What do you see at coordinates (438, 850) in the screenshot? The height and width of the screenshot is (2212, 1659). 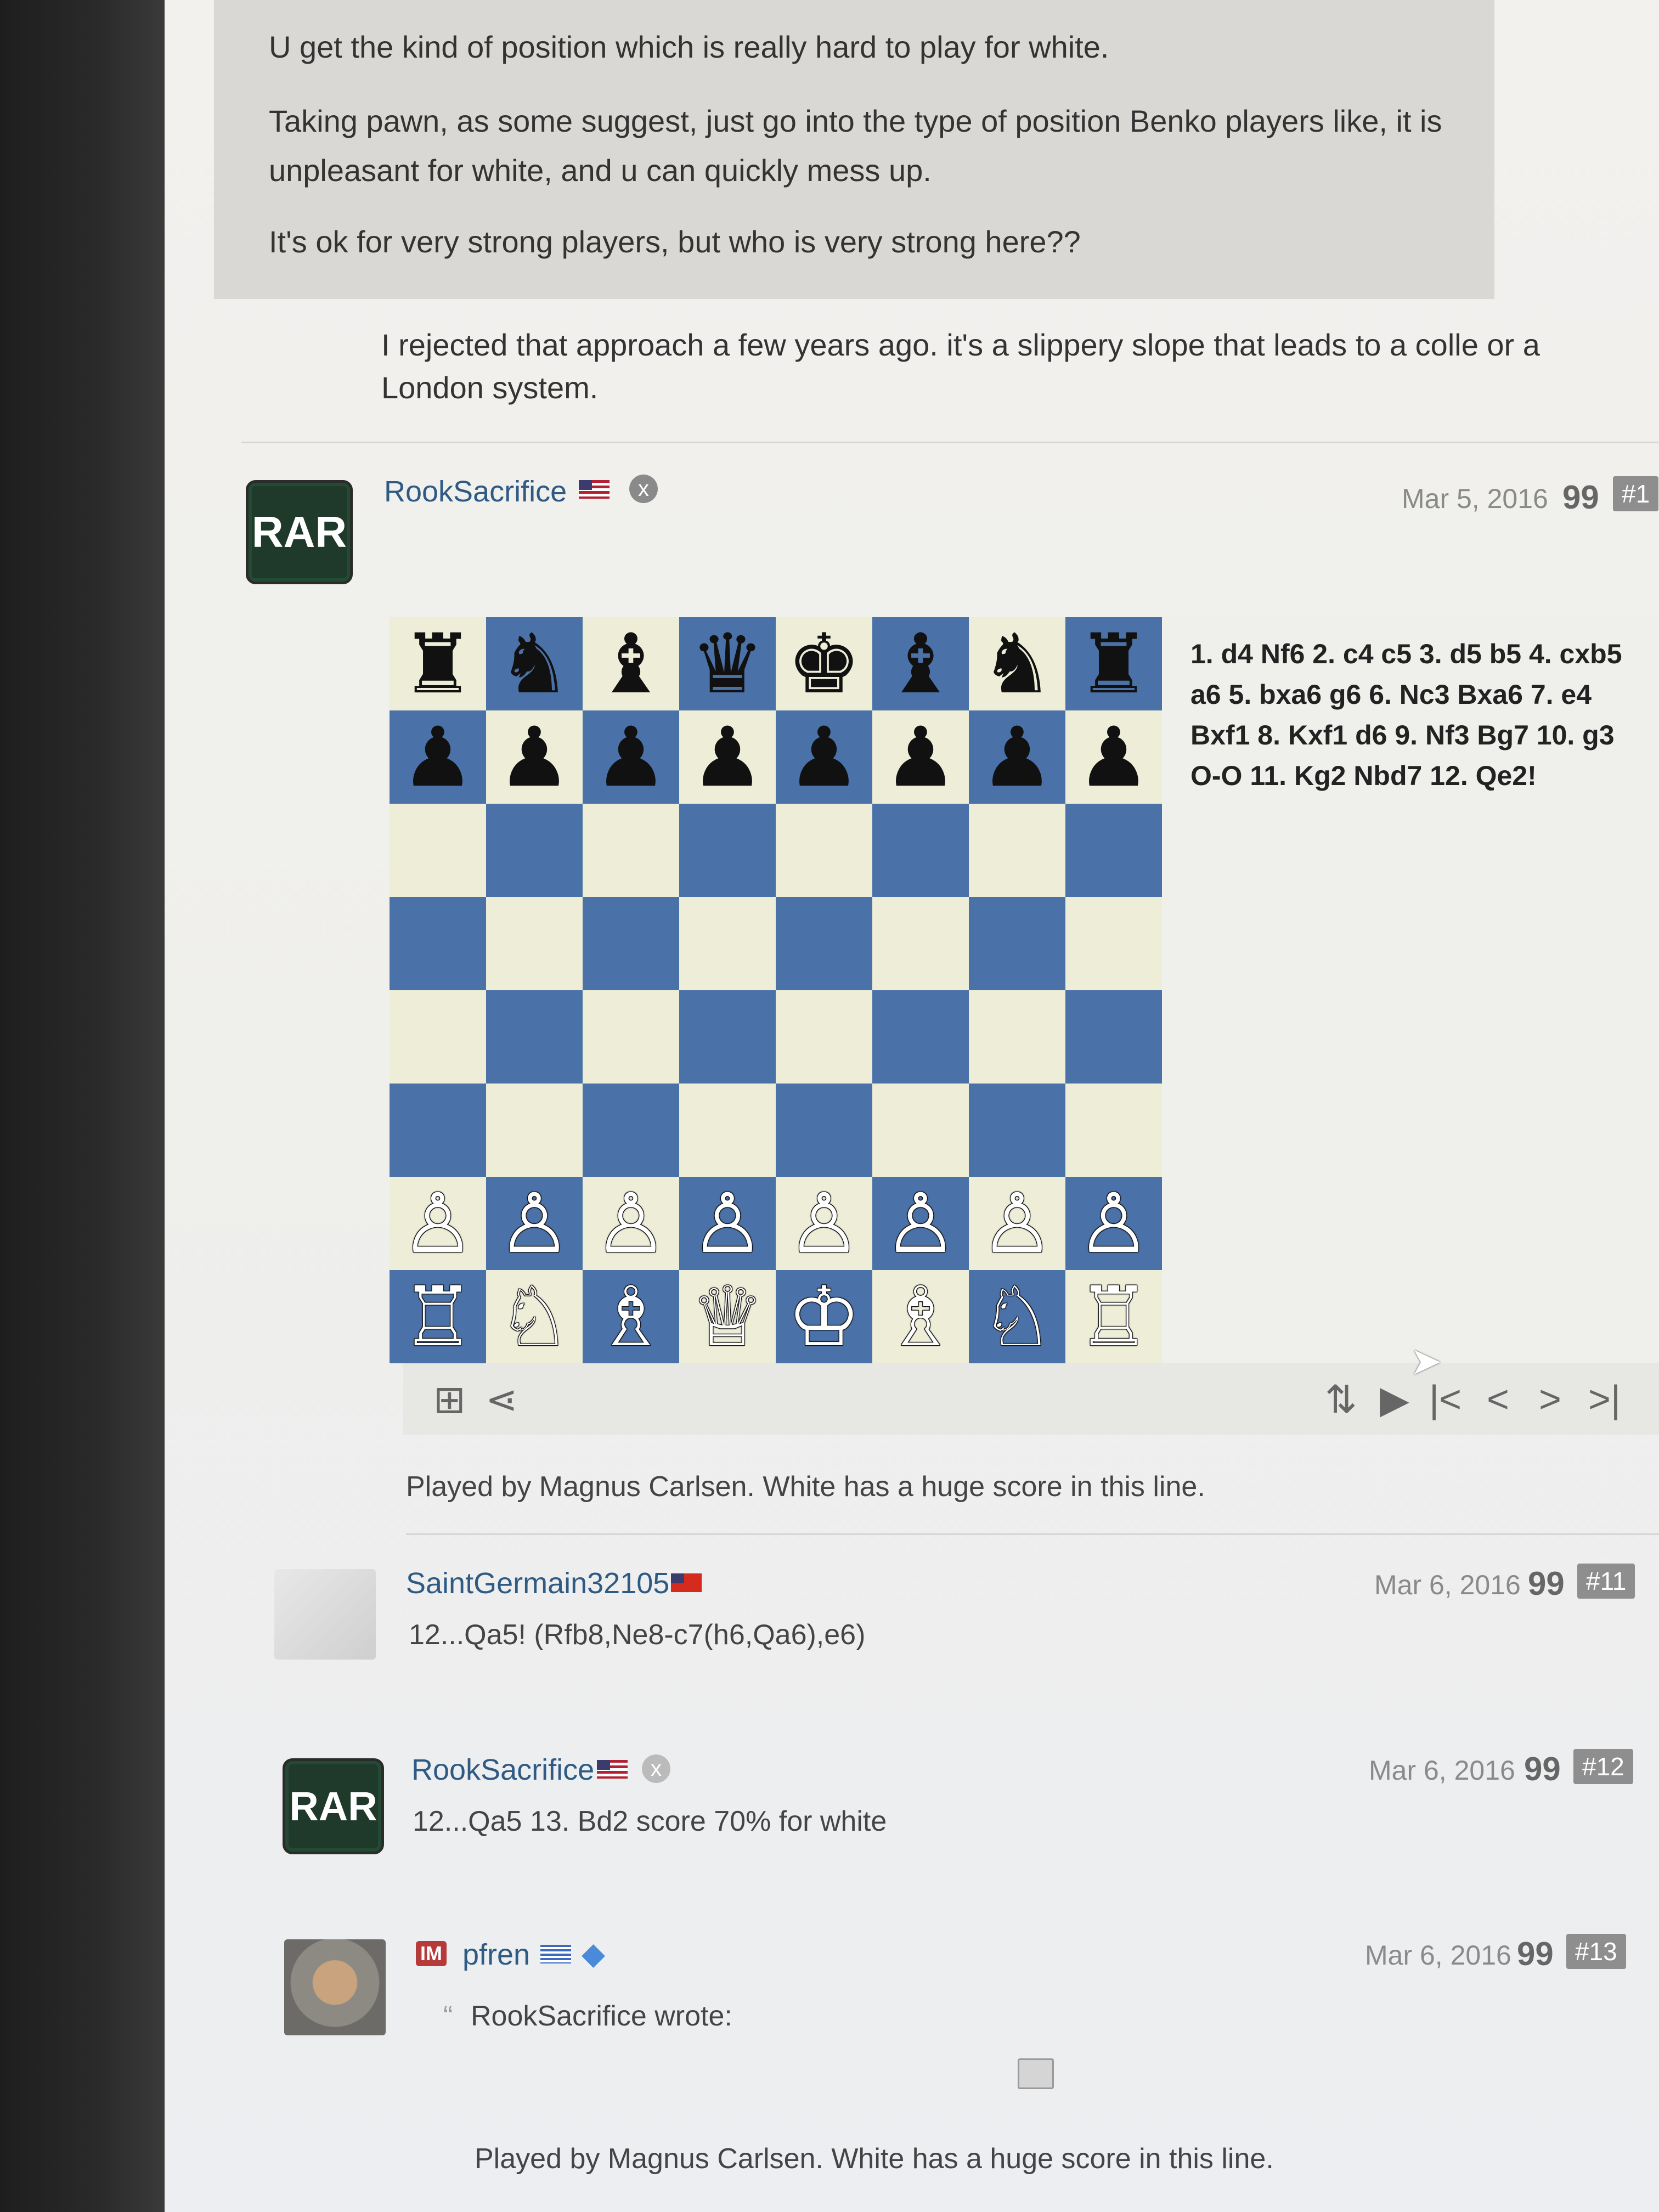 I see `square-a6` at bounding box center [438, 850].